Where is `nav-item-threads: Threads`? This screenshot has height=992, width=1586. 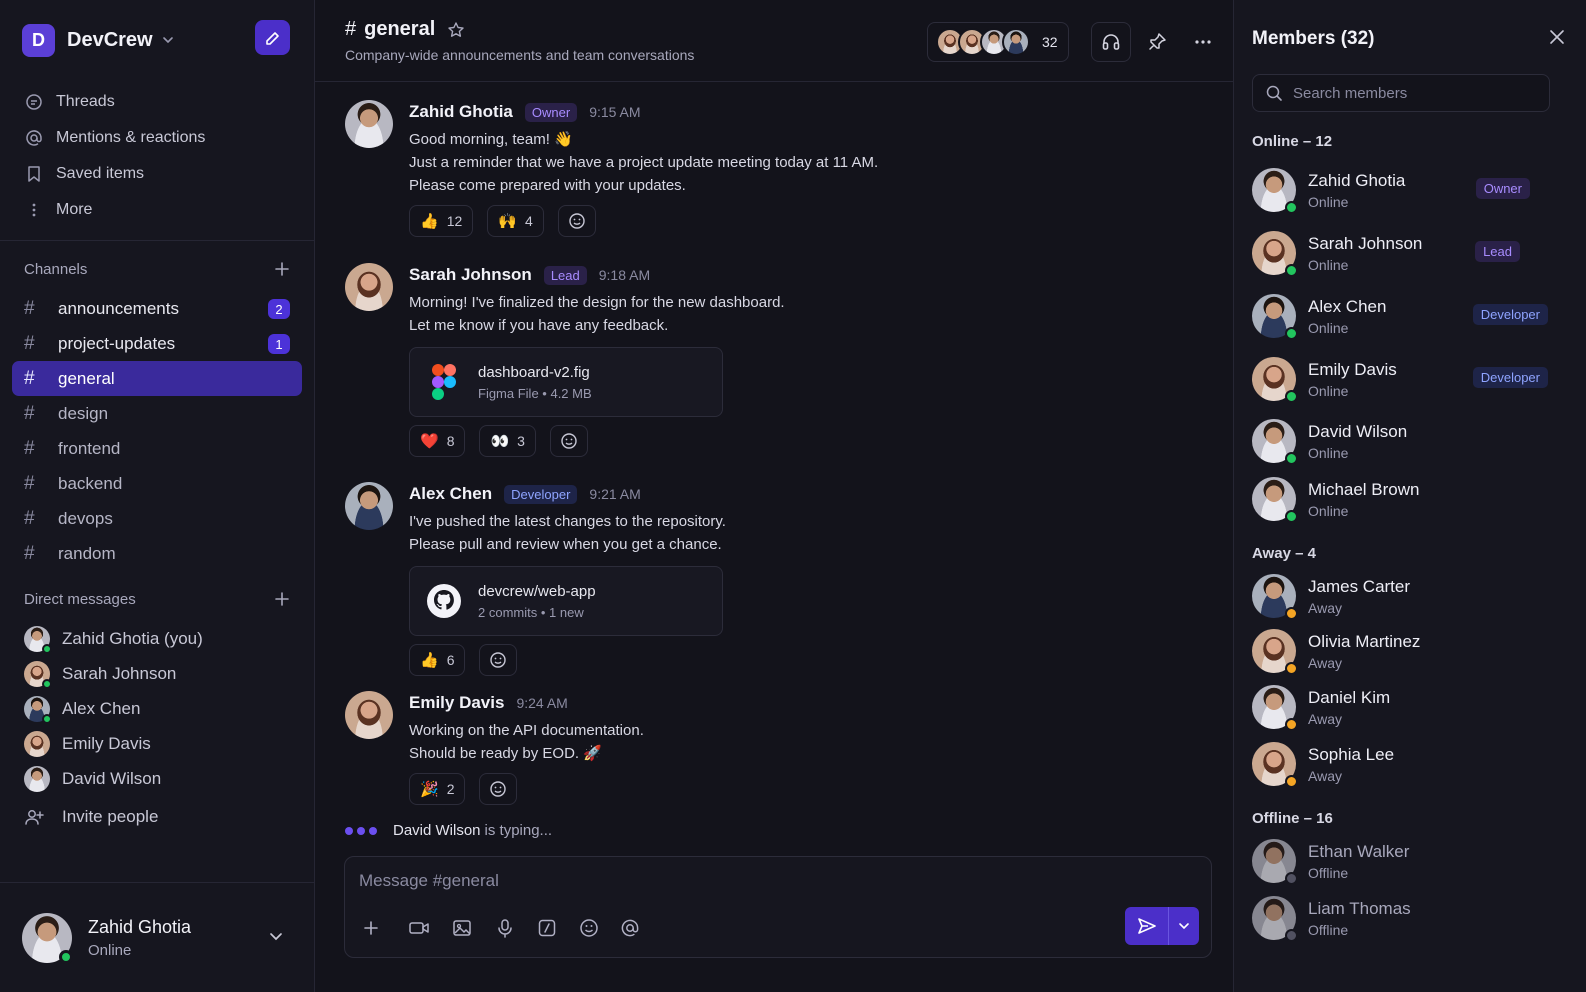 nav-item-threads: Threads is located at coordinates (157, 102).